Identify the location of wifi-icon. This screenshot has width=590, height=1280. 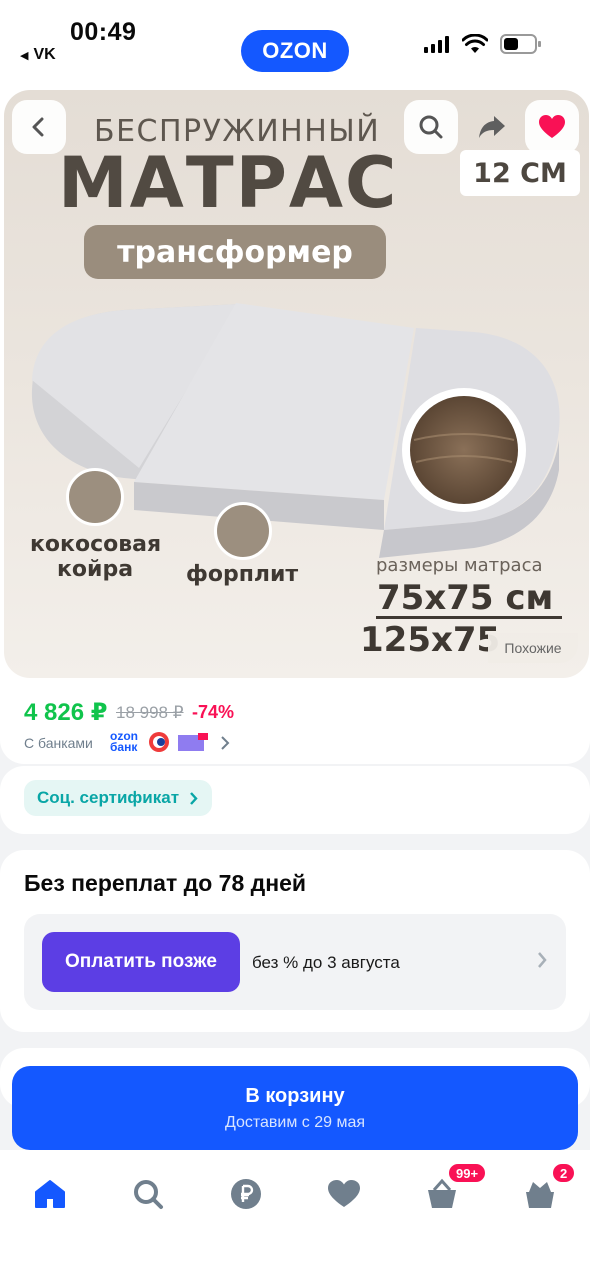
(475, 43).